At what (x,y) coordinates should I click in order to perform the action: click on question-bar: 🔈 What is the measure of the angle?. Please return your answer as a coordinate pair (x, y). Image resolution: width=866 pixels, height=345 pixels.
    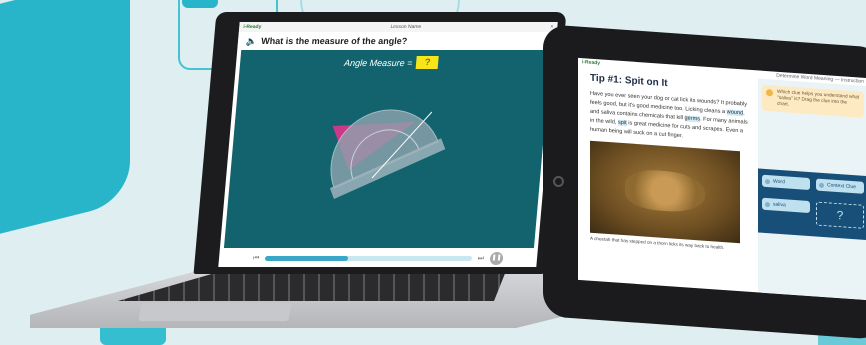
    Looking at the image, I should click on (397, 41).